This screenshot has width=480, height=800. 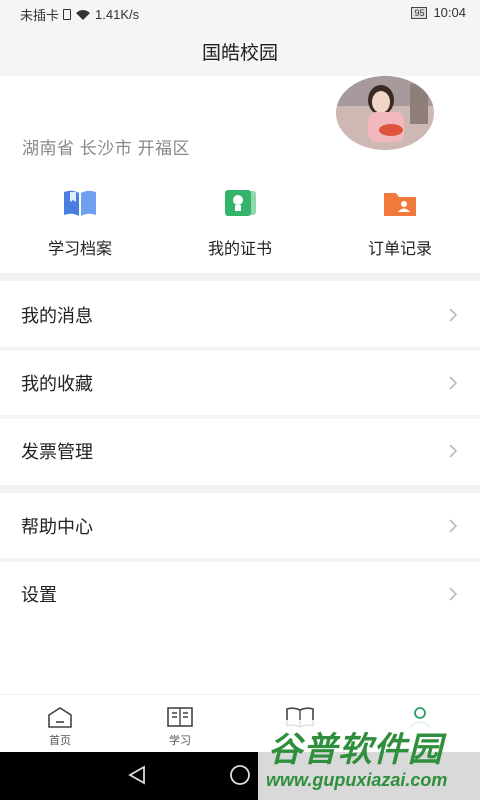 What do you see at coordinates (399, 249) in the screenshot?
I see `quick-action-label: 订单记录` at bounding box center [399, 249].